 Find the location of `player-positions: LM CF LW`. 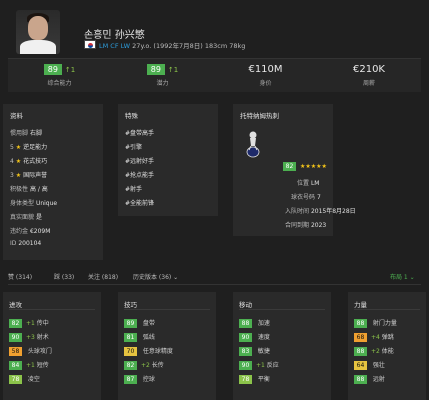

player-positions: LM CF LW is located at coordinates (114, 46).